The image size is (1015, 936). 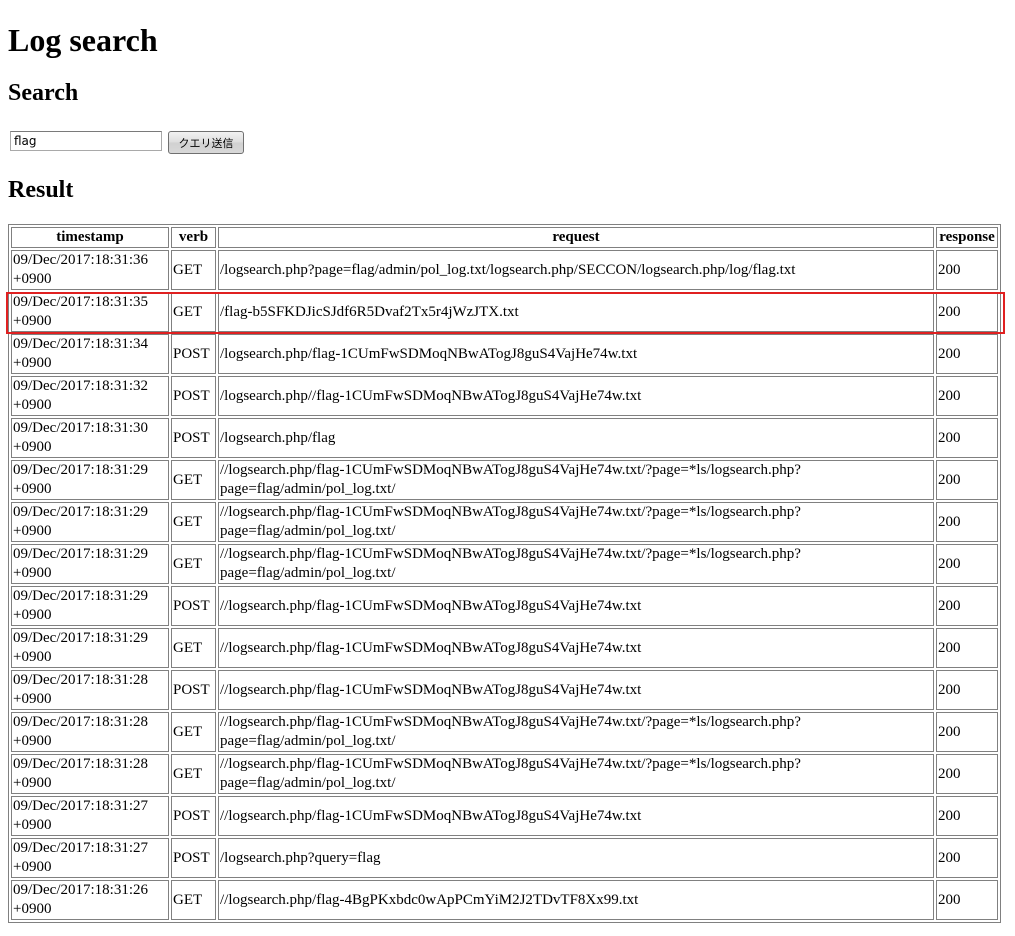 I want to click on header-timestamp: timestamp, so click(x=90, y=237).